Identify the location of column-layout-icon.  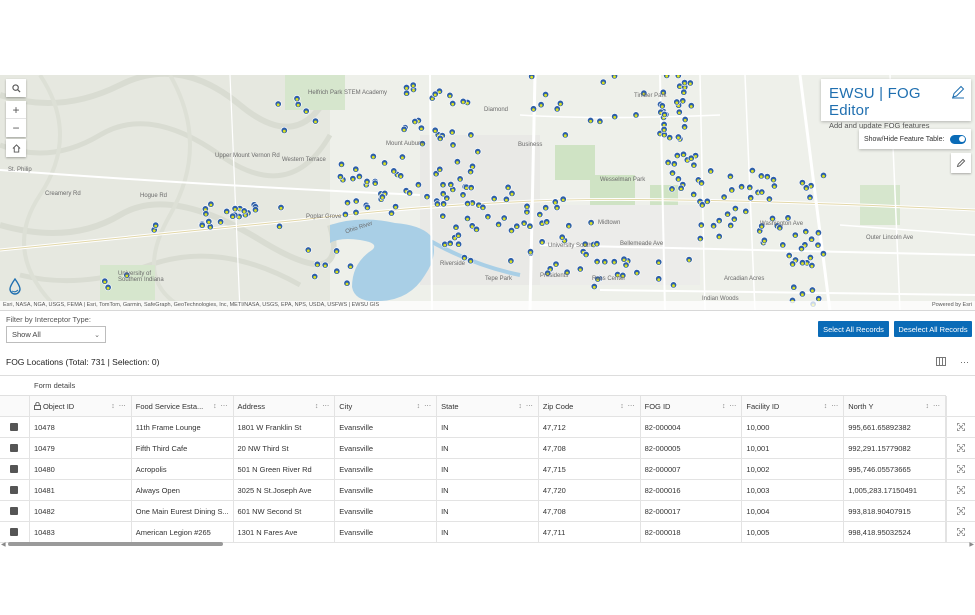
(941, 362).